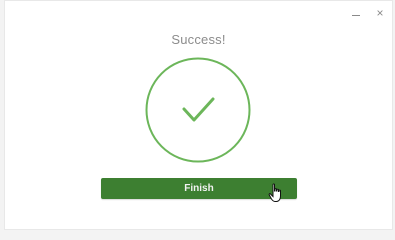 The width and height of the screenshot is (395, 240). What do you see at coordinates (368, 13) in the screenshot?
I see `window-controls: ×` at bounding box center [368, 13].